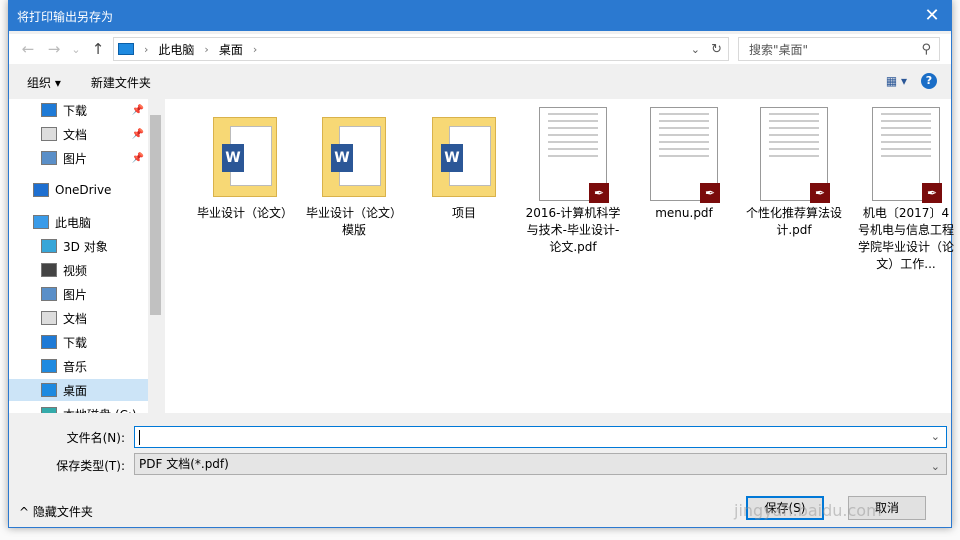 The image size is (960, 540). I want to click on close-icon: ✕, so click(932, 15).